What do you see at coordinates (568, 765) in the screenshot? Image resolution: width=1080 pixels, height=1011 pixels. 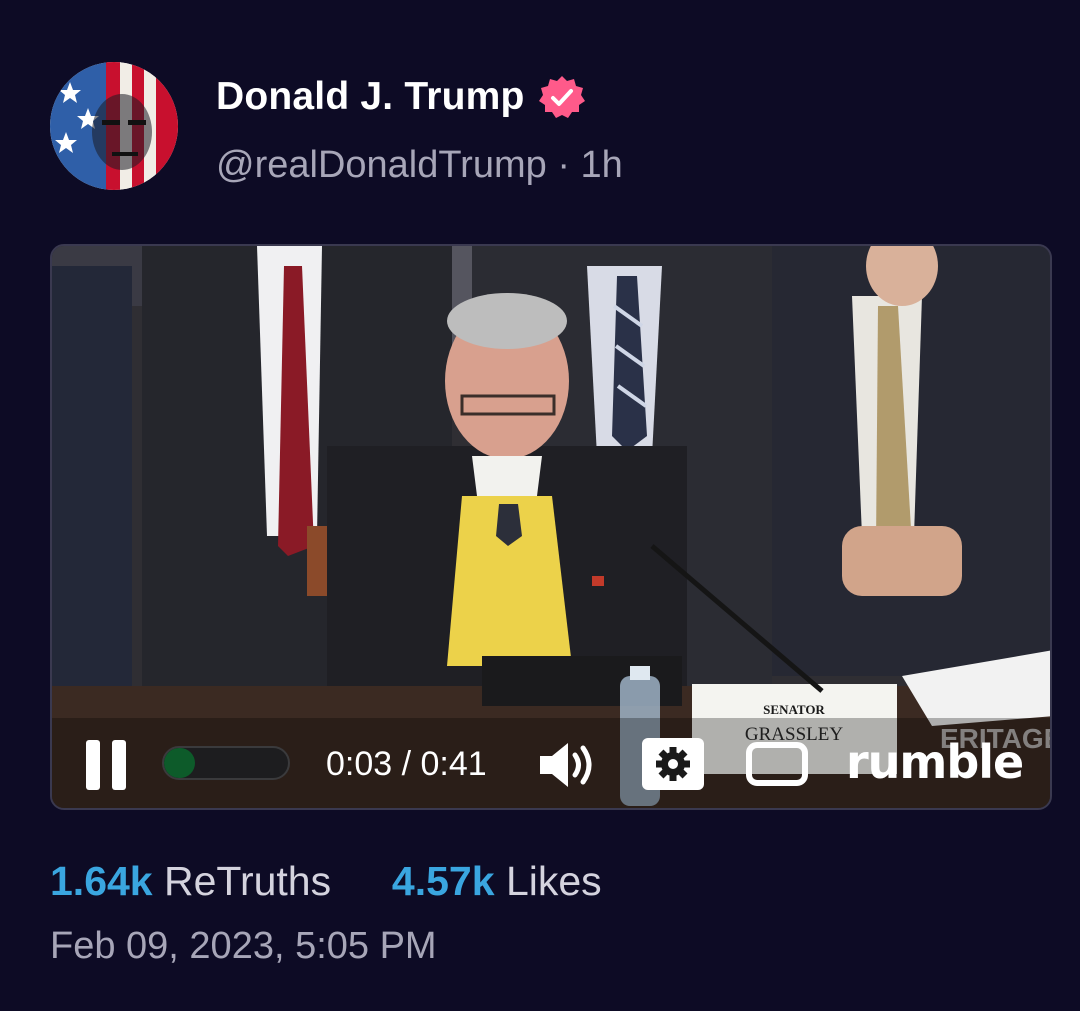 I see `volume-icon` at bounding box center [568, 765].